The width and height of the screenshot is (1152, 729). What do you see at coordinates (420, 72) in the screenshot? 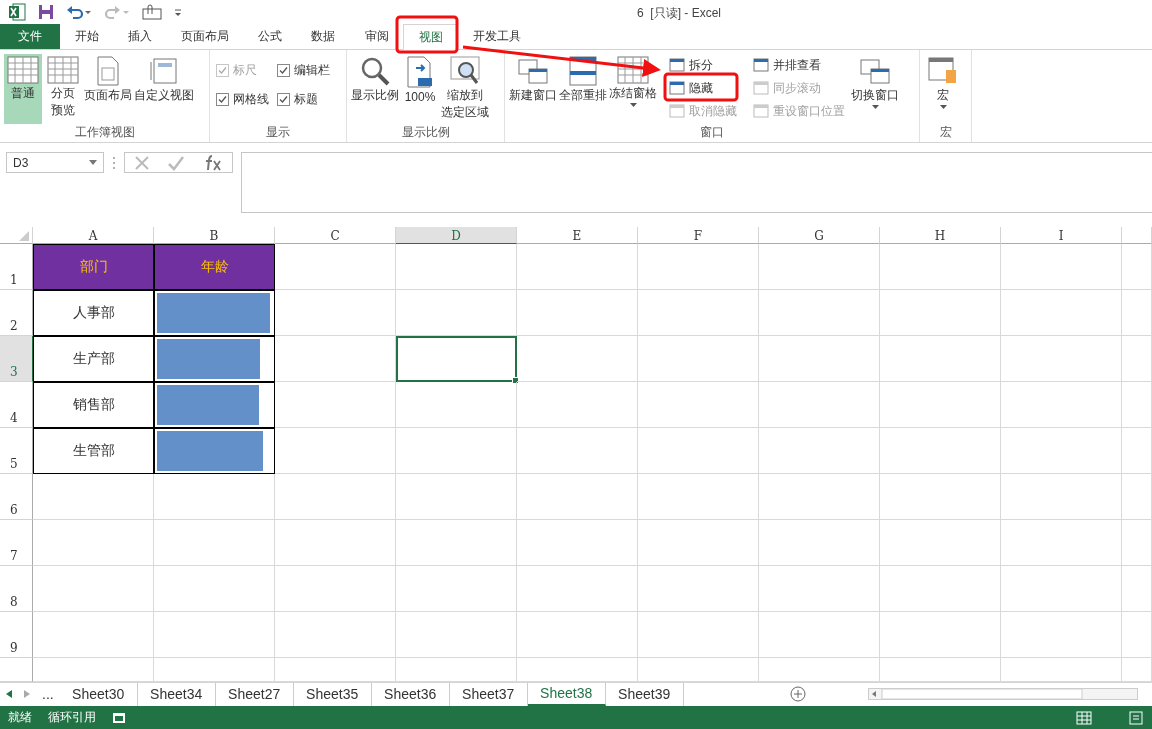
I see `page-arrow-icon` at bounding box center [420, 72].